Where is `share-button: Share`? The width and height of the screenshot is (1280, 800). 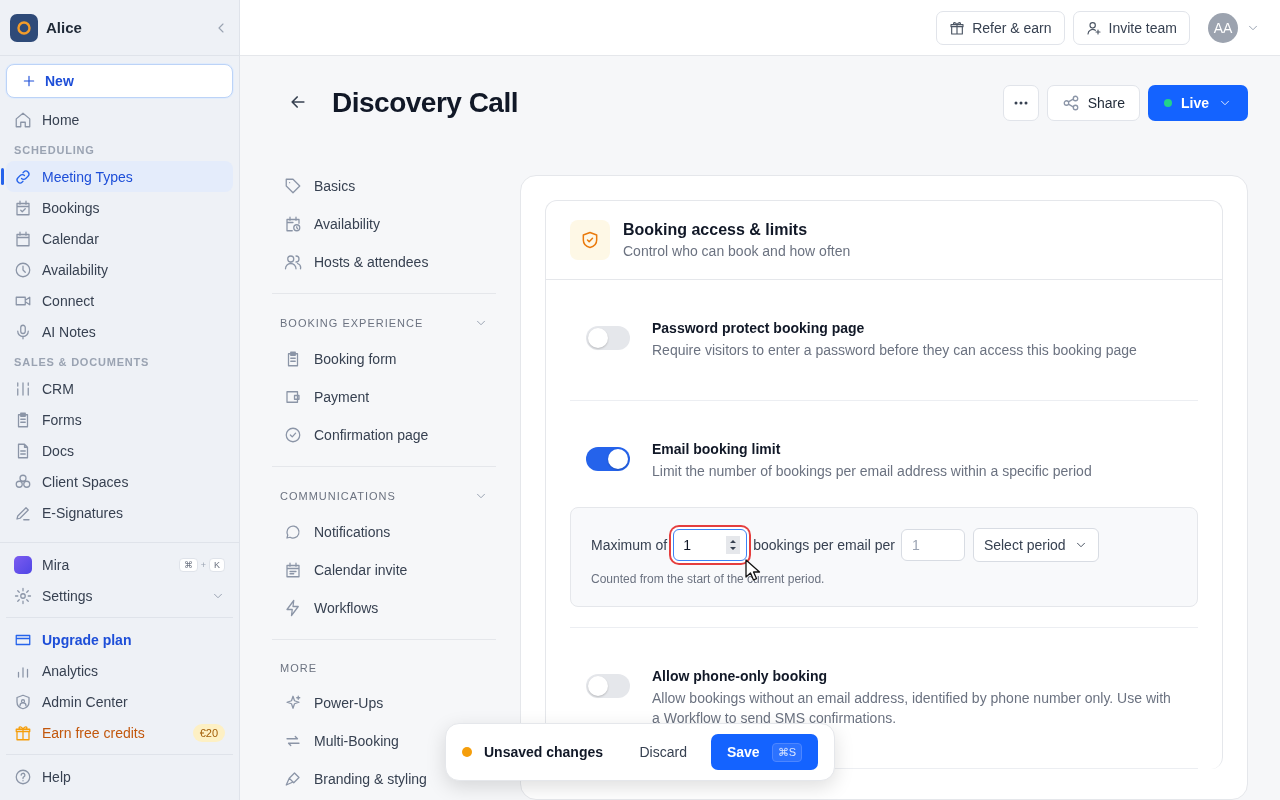
share-button: Share is located at coordinates (1093, 103).